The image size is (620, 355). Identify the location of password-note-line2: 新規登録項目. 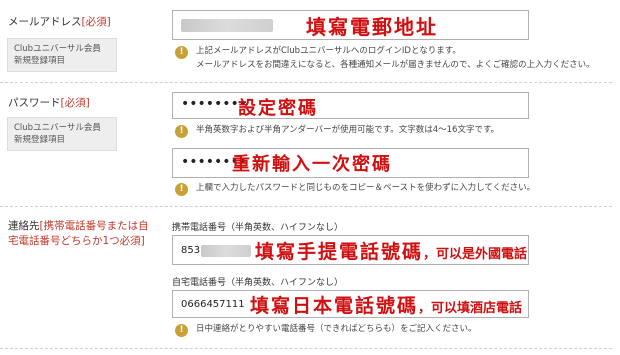
(40, 140).